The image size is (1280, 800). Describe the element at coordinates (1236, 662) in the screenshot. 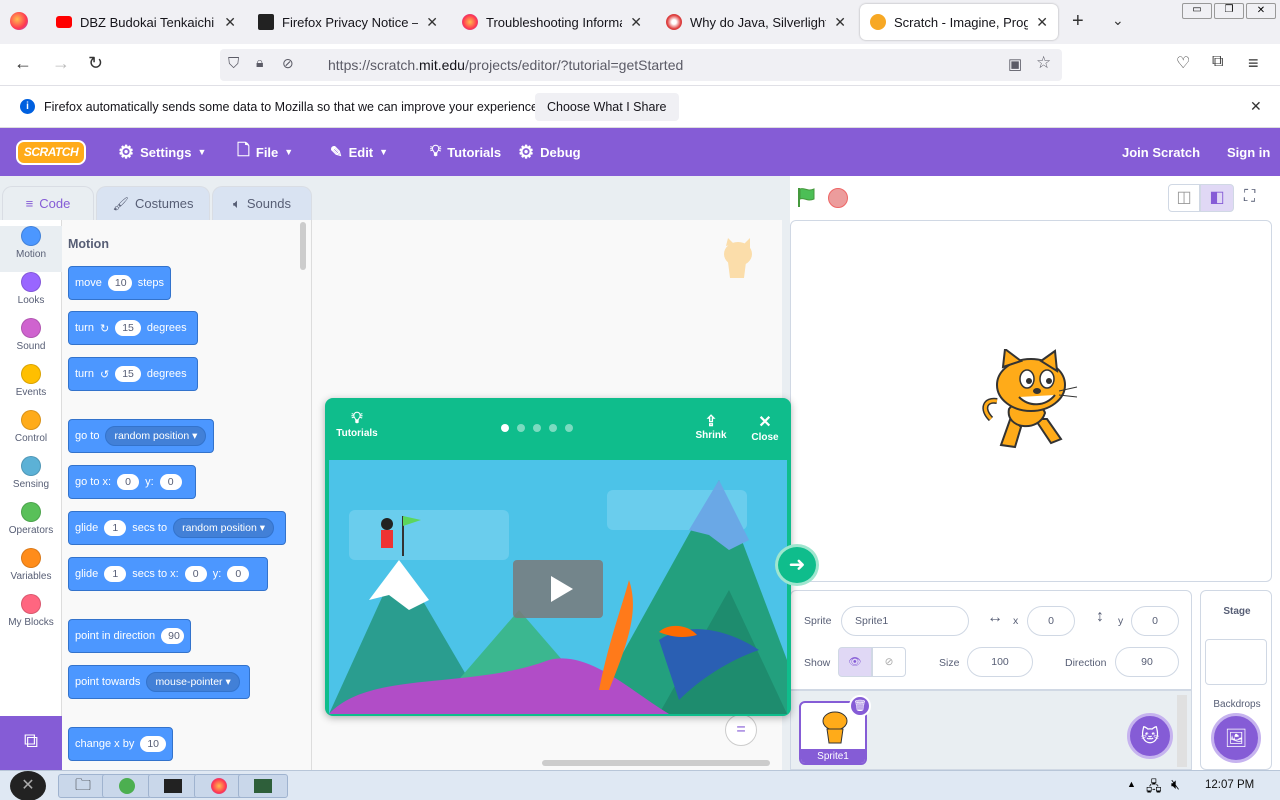

I see `stage-thumbnail` at that location.